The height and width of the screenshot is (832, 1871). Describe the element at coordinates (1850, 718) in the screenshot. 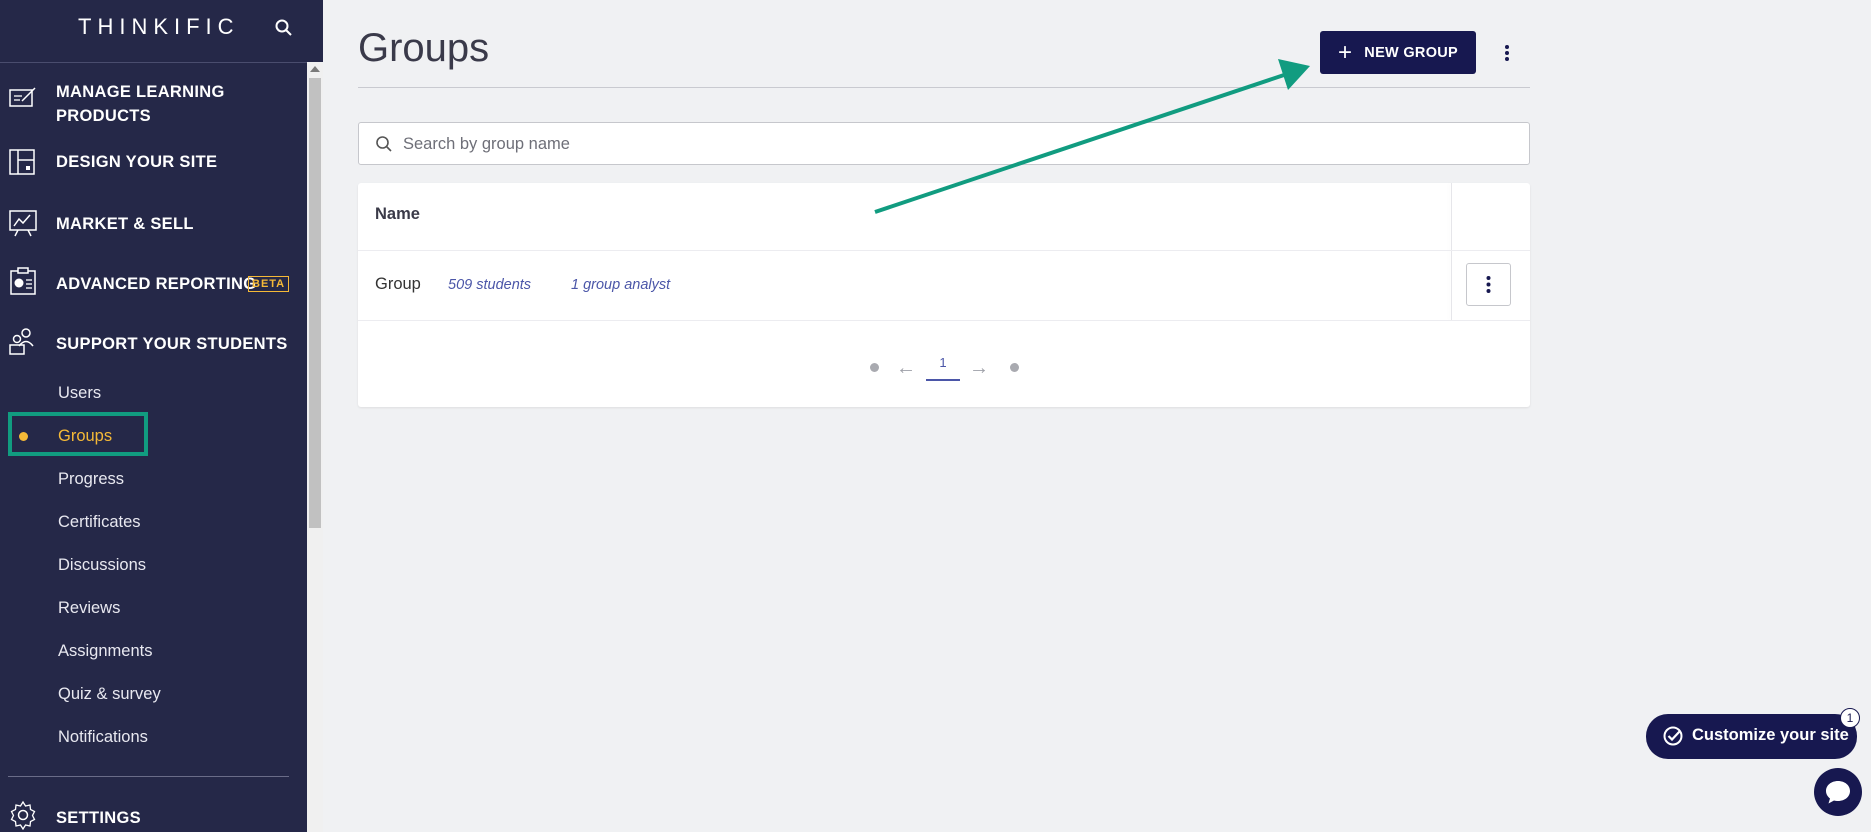

I see `notification-count-badge: 1` at that location.